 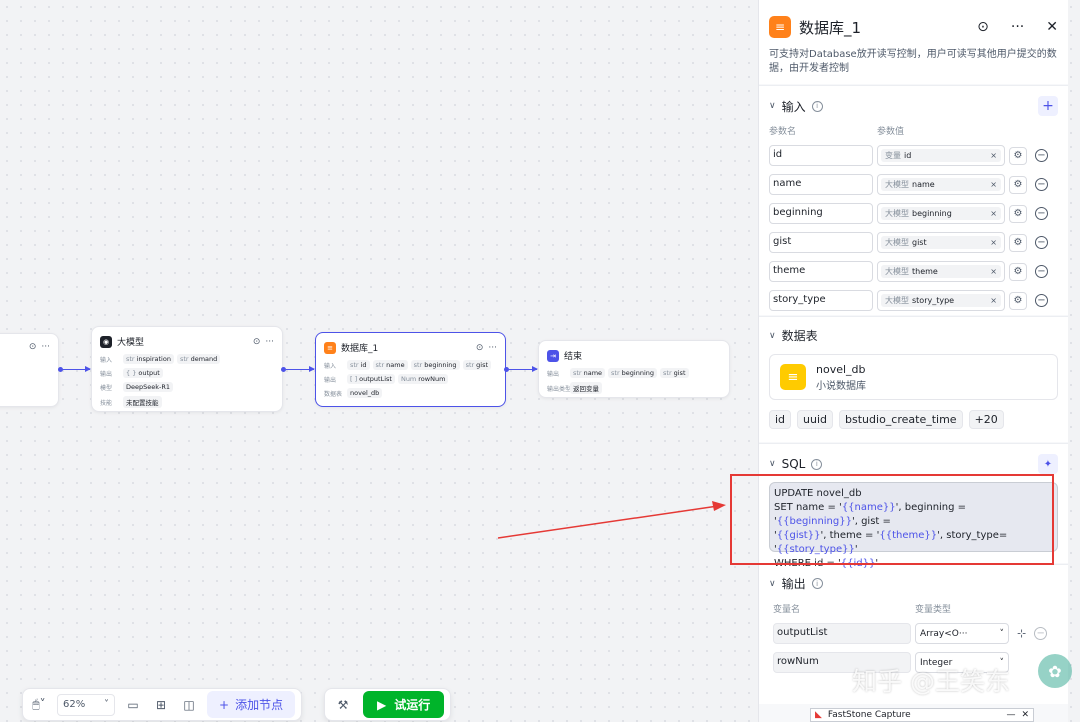 I want to click on col-label-value: 参数值, so click(x=891, y=132).